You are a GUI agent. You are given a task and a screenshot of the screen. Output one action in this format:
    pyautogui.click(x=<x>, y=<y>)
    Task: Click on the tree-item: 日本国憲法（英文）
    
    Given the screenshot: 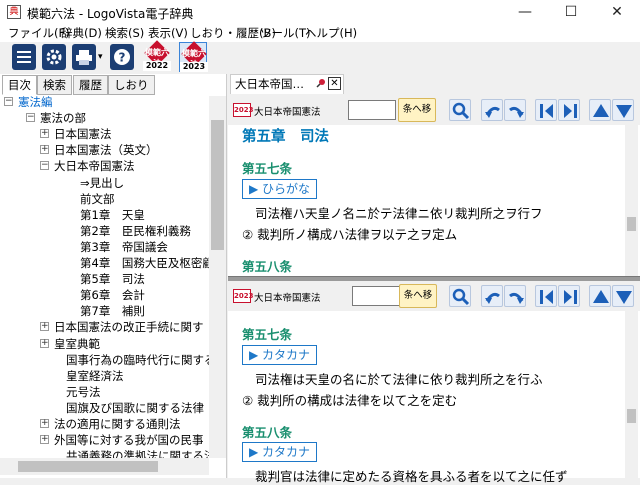 What is the action you would take?
    pyautogui.click(x=106, y=150)
    